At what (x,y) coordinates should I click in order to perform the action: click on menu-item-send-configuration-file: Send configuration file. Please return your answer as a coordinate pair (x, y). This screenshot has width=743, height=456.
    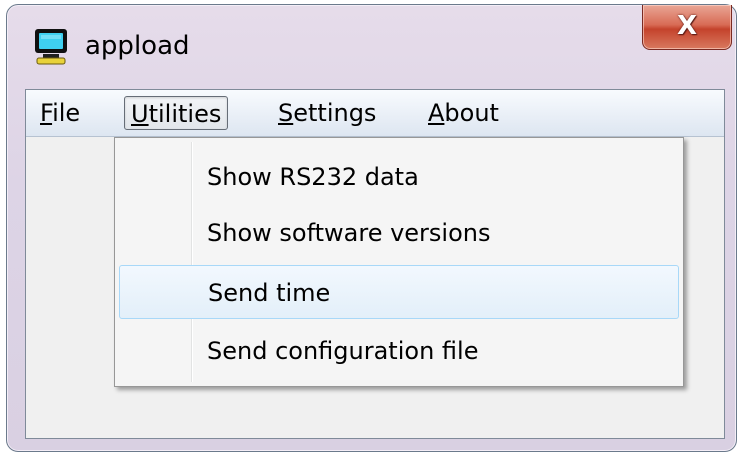
    Looking at the image, I should click on (399, 351).